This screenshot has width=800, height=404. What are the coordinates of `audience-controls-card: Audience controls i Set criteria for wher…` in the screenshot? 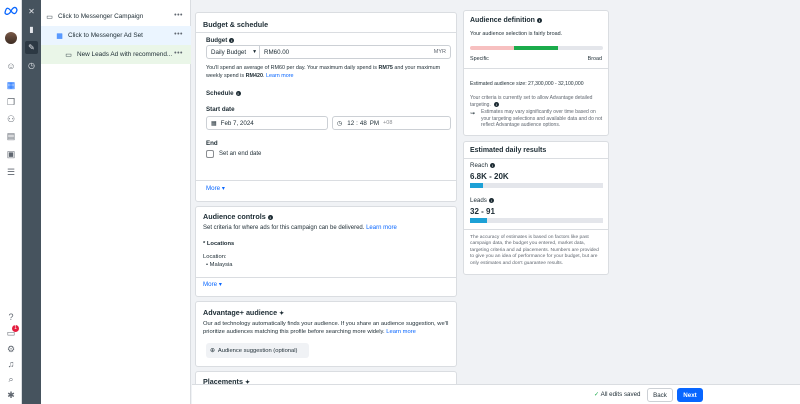 It's located at (326, 251).